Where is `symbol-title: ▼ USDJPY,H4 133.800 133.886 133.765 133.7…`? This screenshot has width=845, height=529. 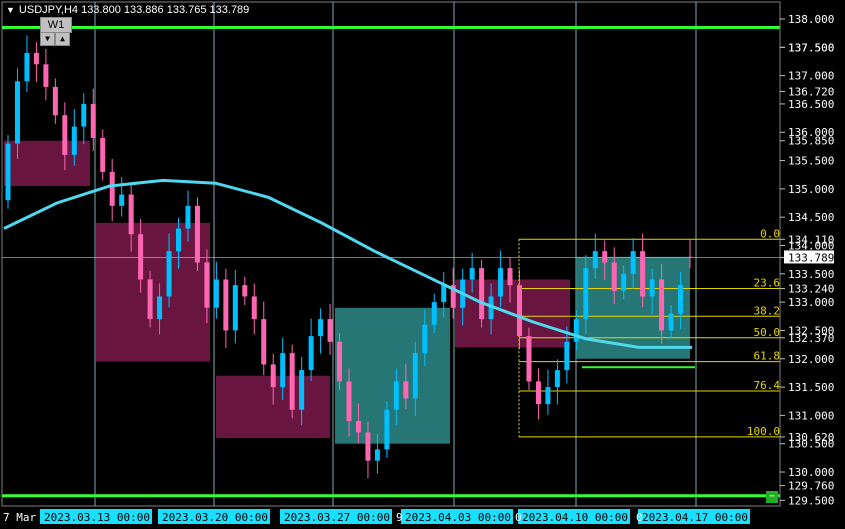
symbol-title: ▼ USDJPY,H4 133.800 133.886 133.765 133.7… is located at coordinates (127, 10).